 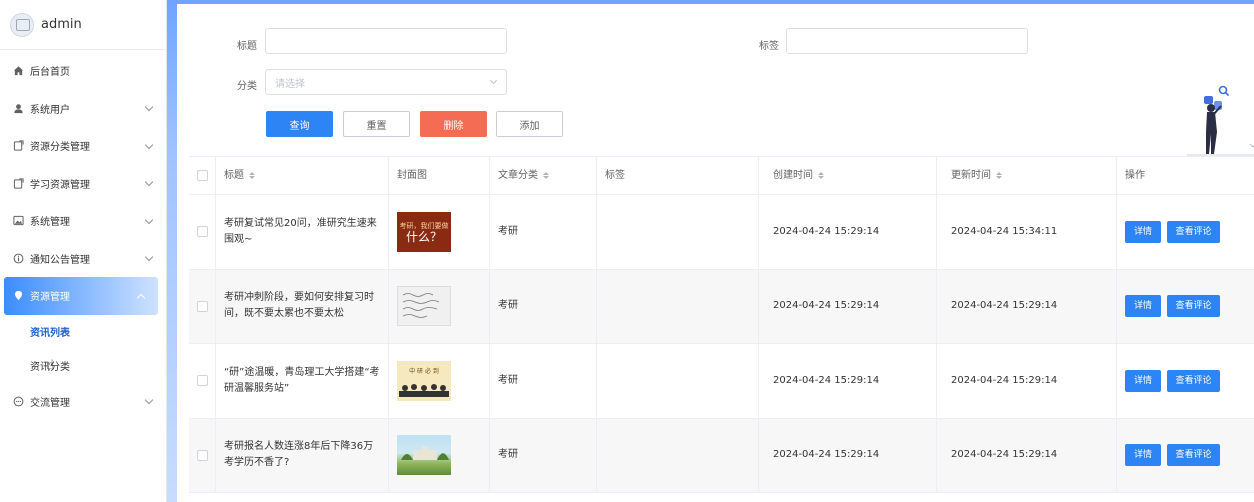 I want to click on cover-text-line: 什么？, so click(x=423, y=236).